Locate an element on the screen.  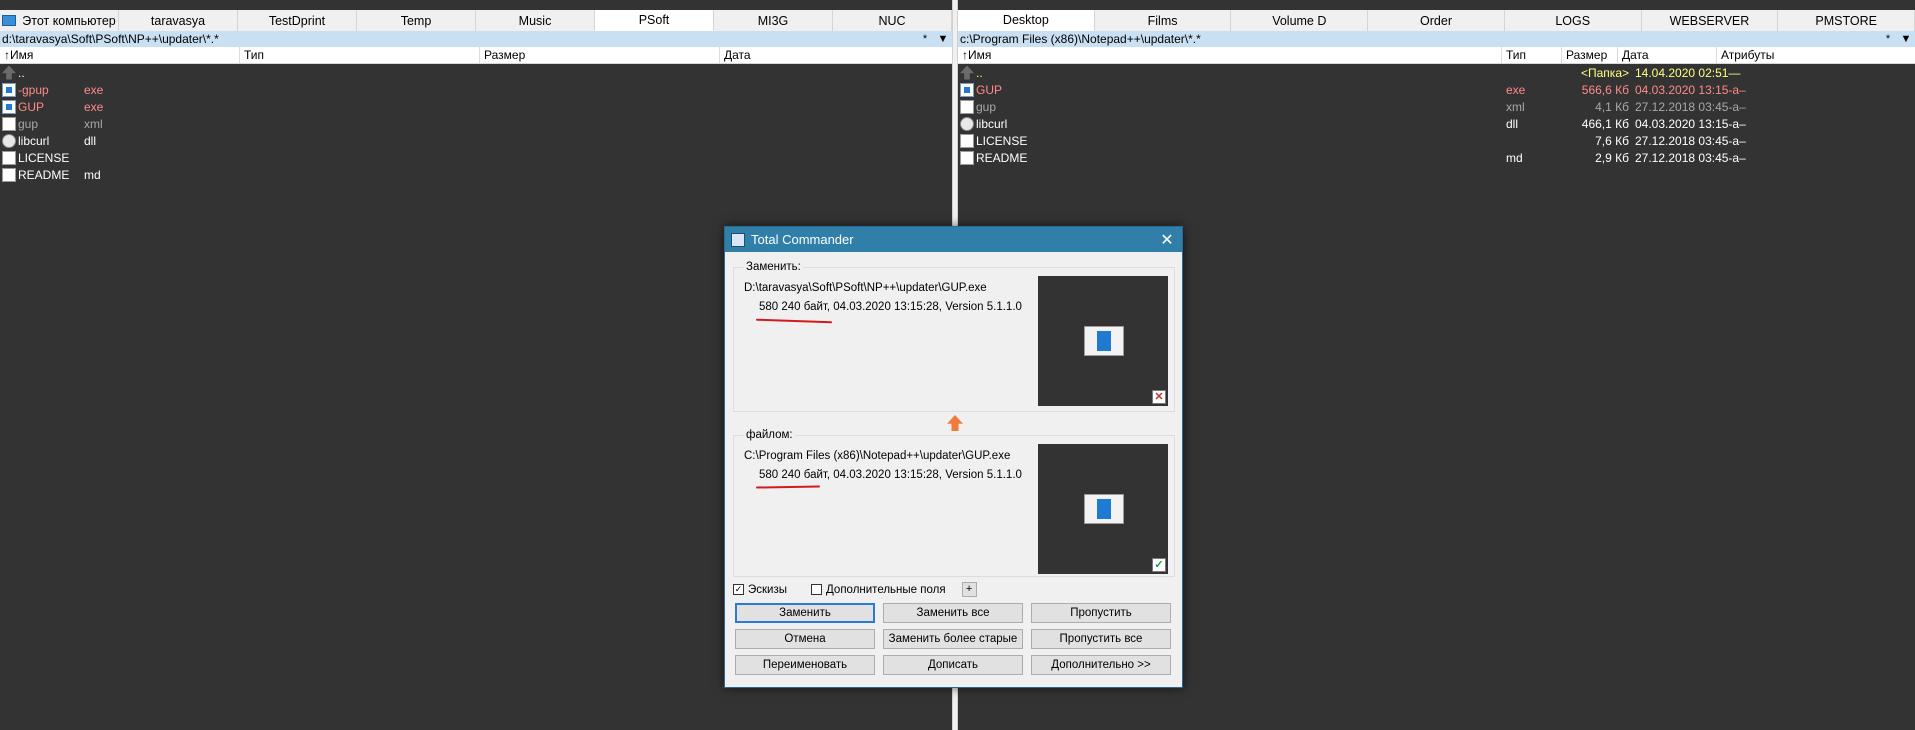
with-label: файлом: is located at coordinates (769, 435).